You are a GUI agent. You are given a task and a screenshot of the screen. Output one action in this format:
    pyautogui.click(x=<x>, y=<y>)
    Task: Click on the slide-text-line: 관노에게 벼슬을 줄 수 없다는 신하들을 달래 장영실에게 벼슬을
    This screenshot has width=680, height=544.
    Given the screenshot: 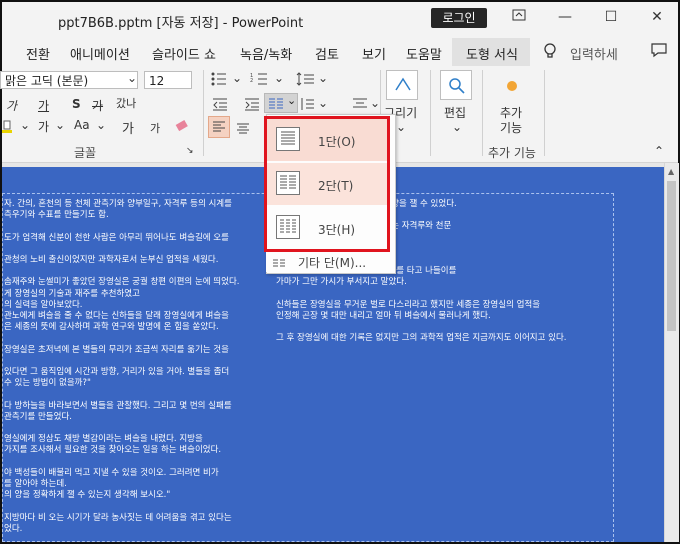 What is the action you would take?
    pyautogui.click(x=116, y=316)
    